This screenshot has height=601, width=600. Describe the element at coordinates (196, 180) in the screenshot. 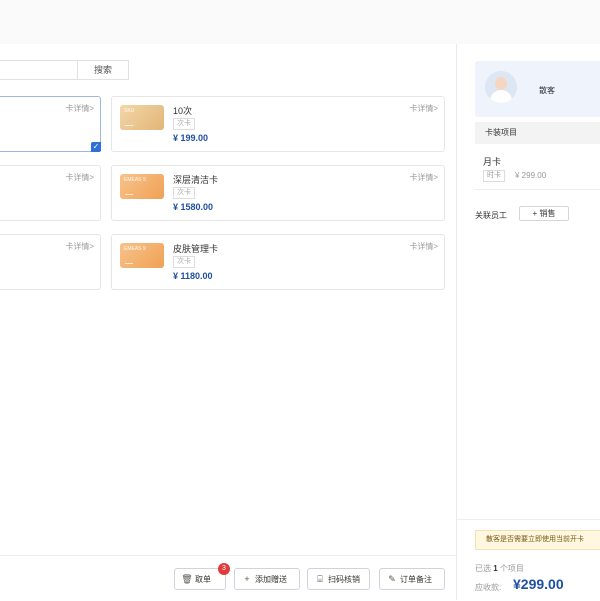

I see `card-name: 深层清洁卡` at that location.